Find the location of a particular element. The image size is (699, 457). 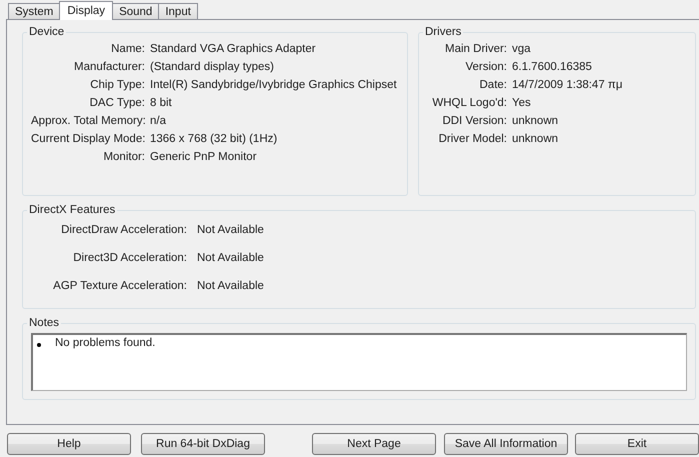

dialog-button: Run 64-bit DxDiag is located at coordinates (203, 444).